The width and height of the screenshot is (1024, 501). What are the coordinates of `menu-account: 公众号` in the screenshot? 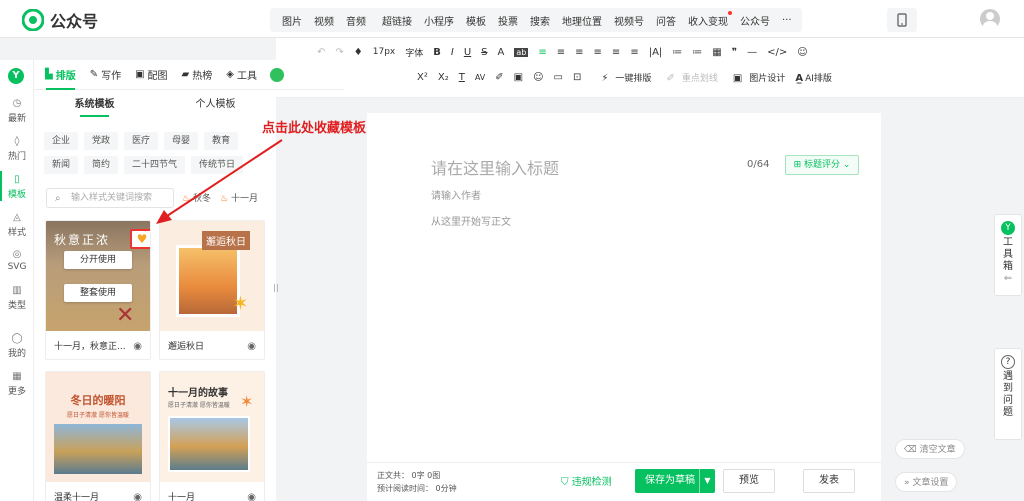 It's located at (755, 20).